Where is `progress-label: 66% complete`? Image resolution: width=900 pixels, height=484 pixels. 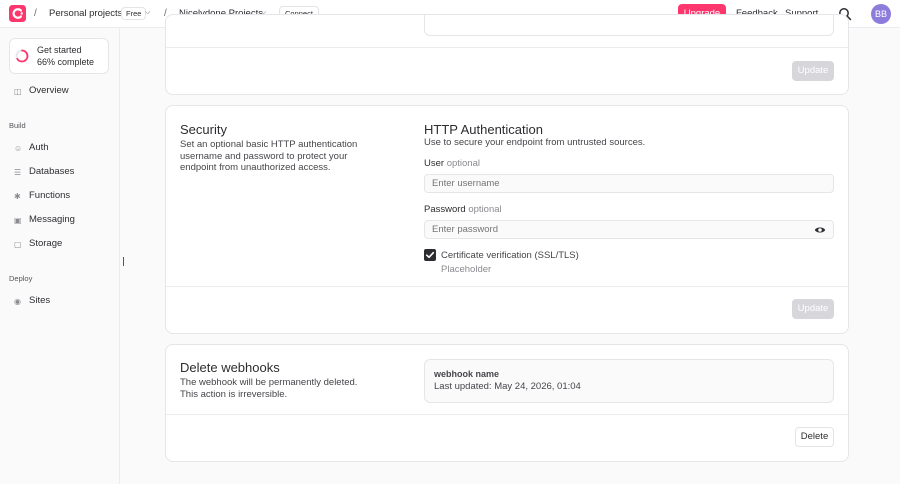 progress-label: 66% complete is located at coordinates (66, 62).